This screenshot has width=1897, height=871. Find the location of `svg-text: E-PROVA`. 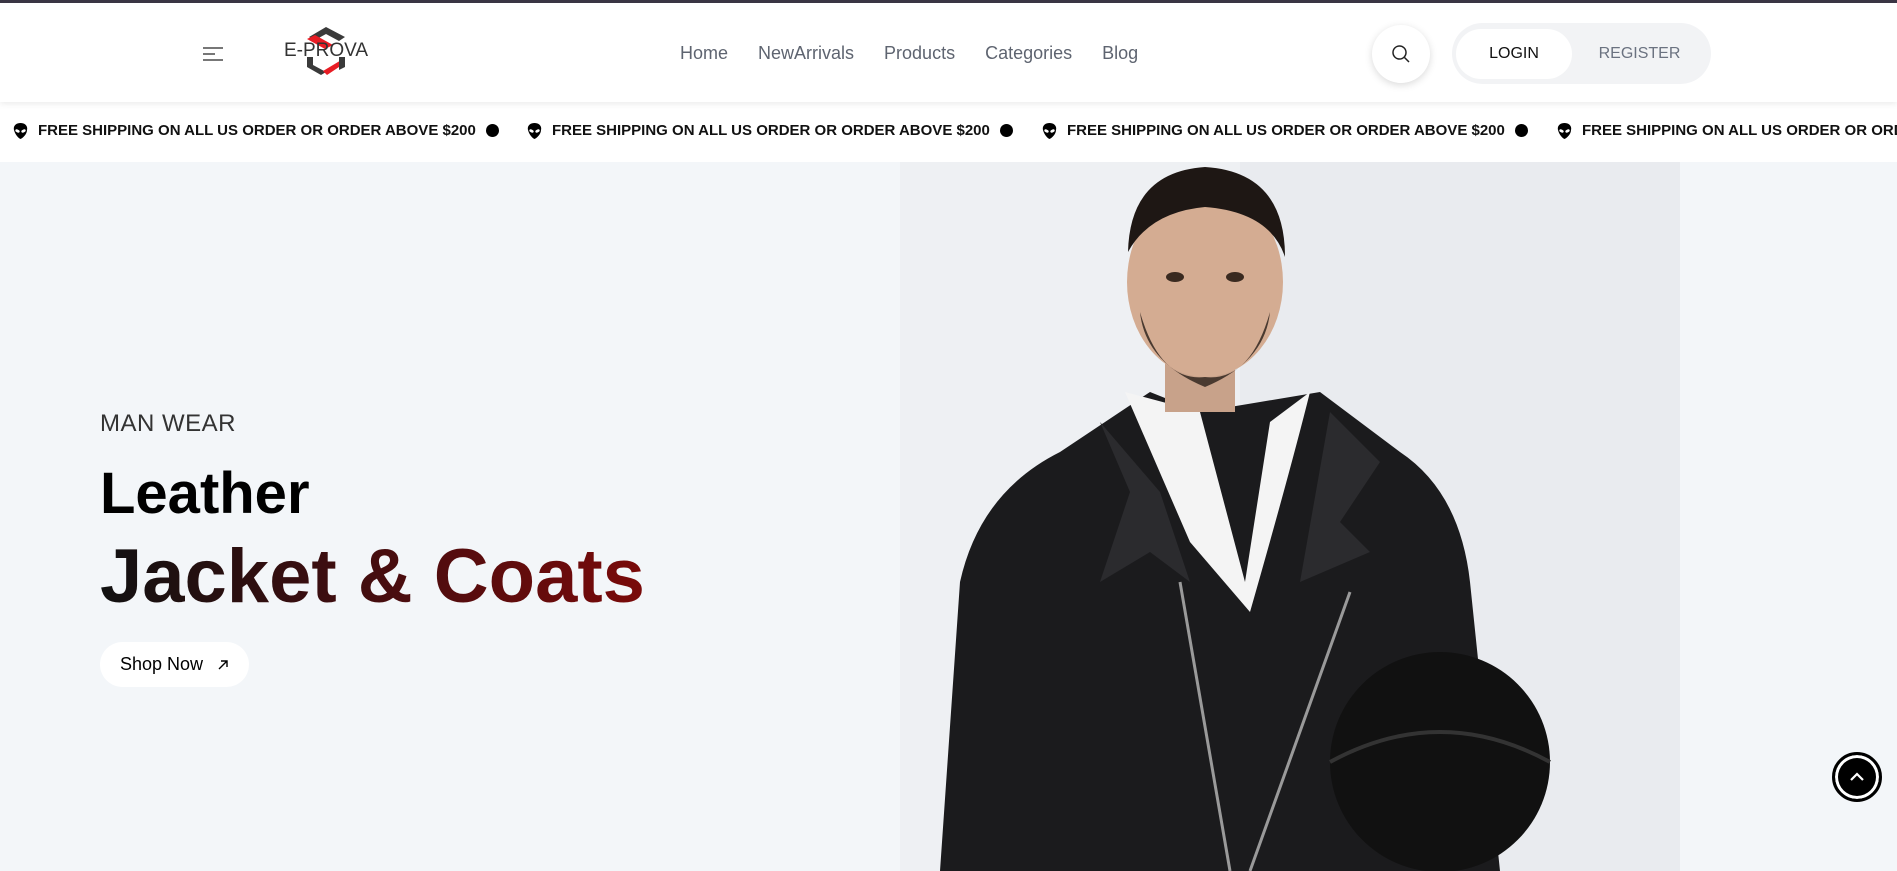

svg-text: E-PROVA is located at coordinates (326, 50).